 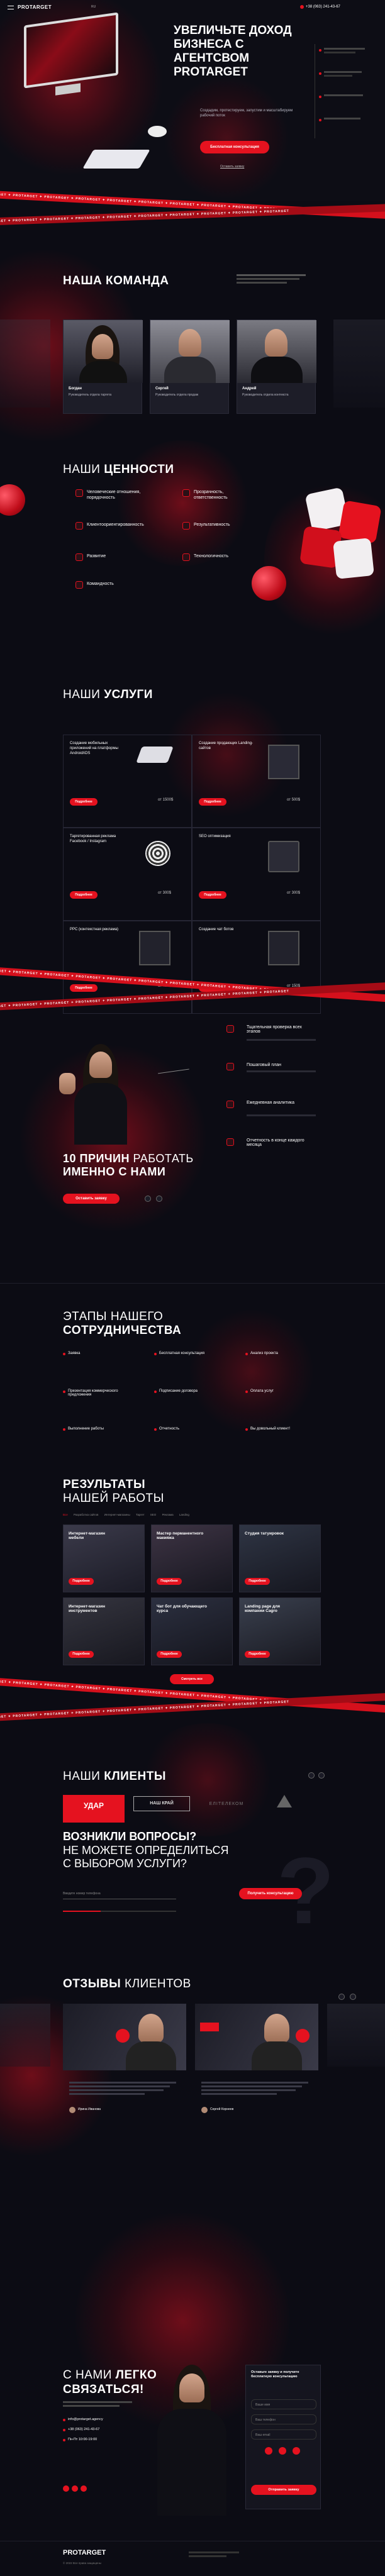 I want to click on value-label: Технологичность, so click(x=211, y=556).